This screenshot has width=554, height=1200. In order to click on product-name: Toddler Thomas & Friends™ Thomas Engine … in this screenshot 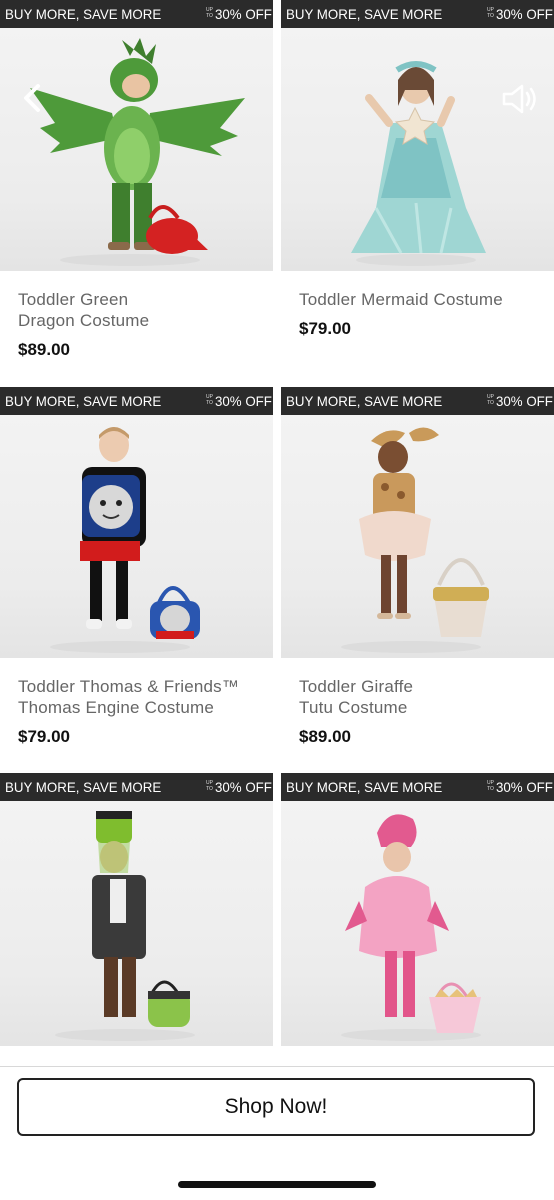, I will do `click(140, 697)`.